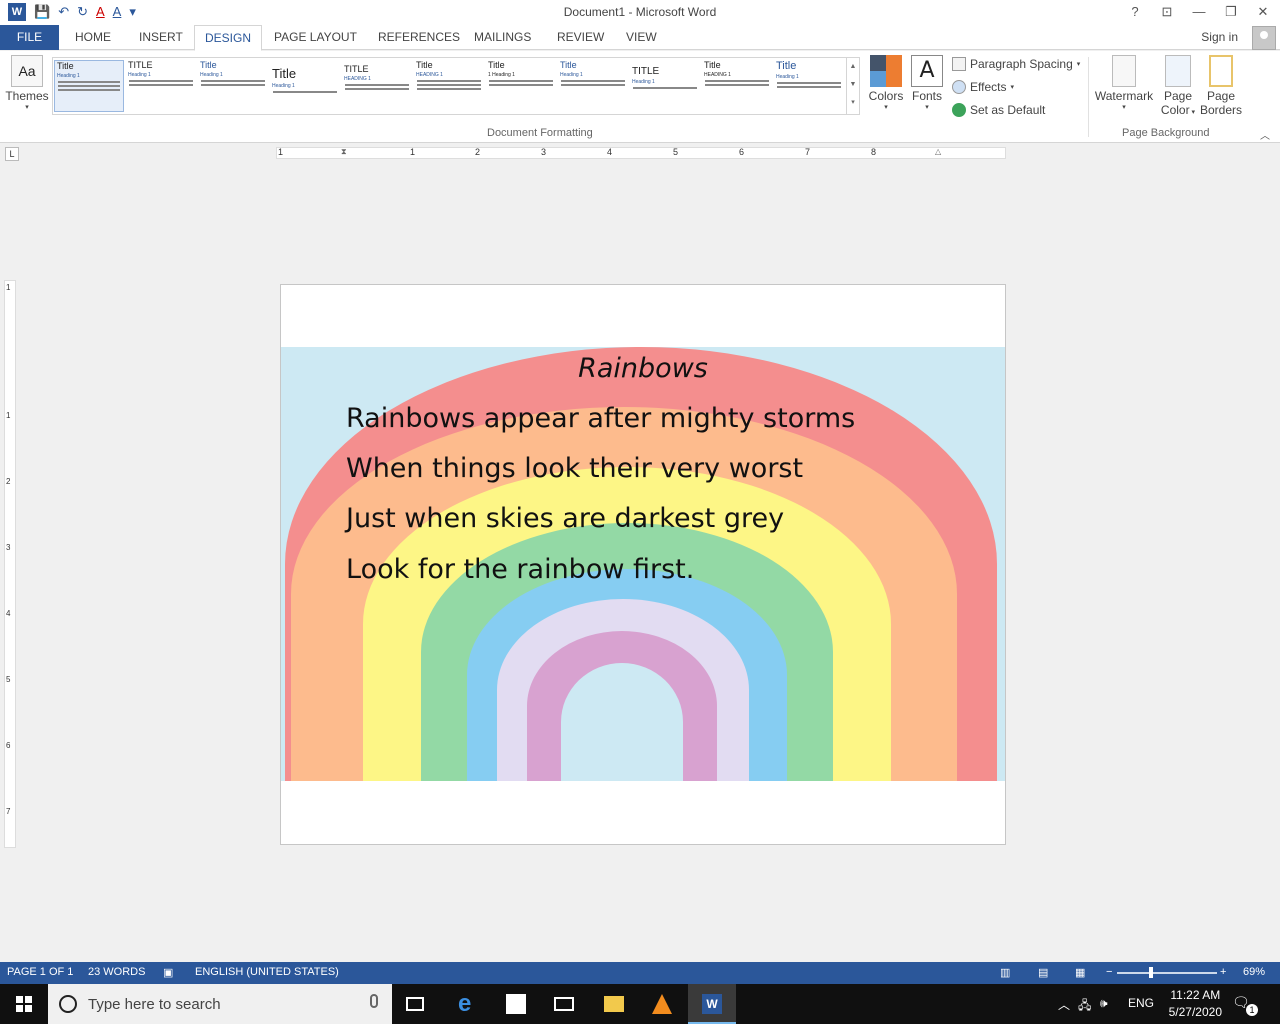  Describe the element at coordinates (416, 1004) in the screenshot. I see `task-view-icon` at that location.